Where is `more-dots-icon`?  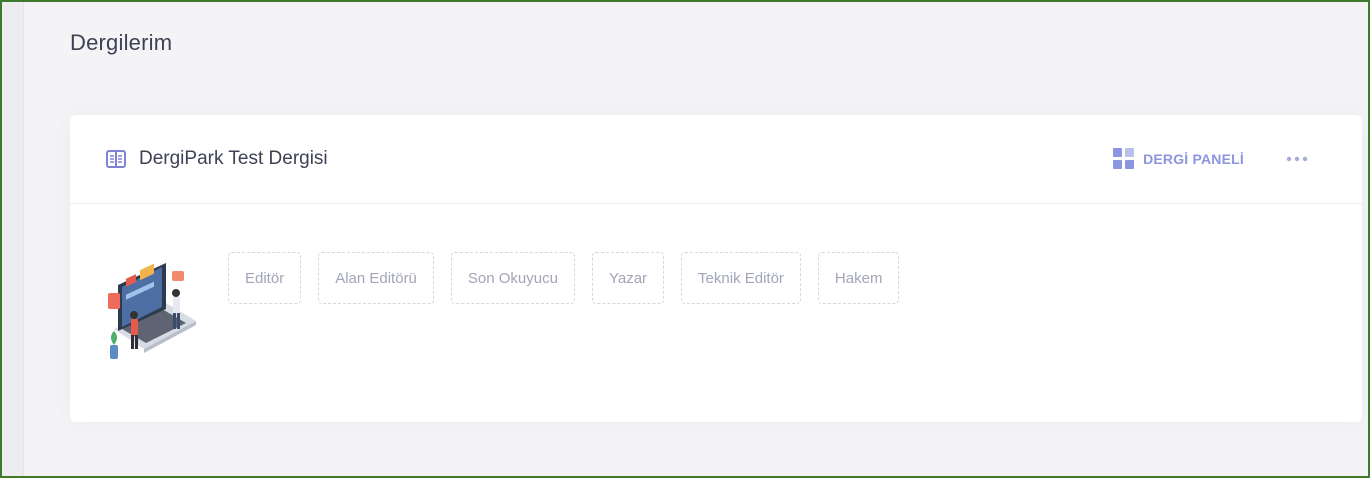
more-dots-icon is located at coordinates (1297, 159).